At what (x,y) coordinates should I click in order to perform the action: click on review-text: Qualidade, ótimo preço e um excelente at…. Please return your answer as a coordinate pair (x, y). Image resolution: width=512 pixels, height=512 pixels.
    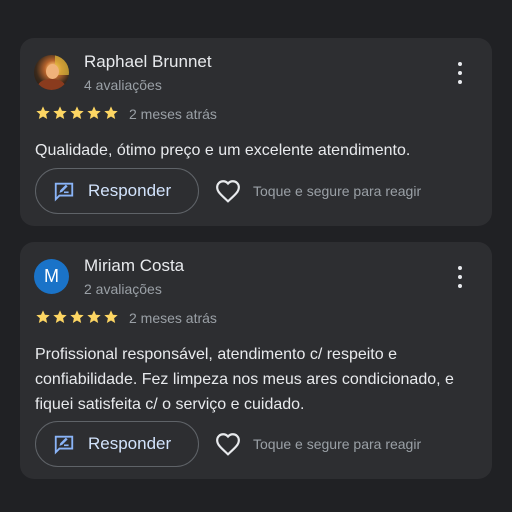
    Looking at the image, I should click on (223, 150).